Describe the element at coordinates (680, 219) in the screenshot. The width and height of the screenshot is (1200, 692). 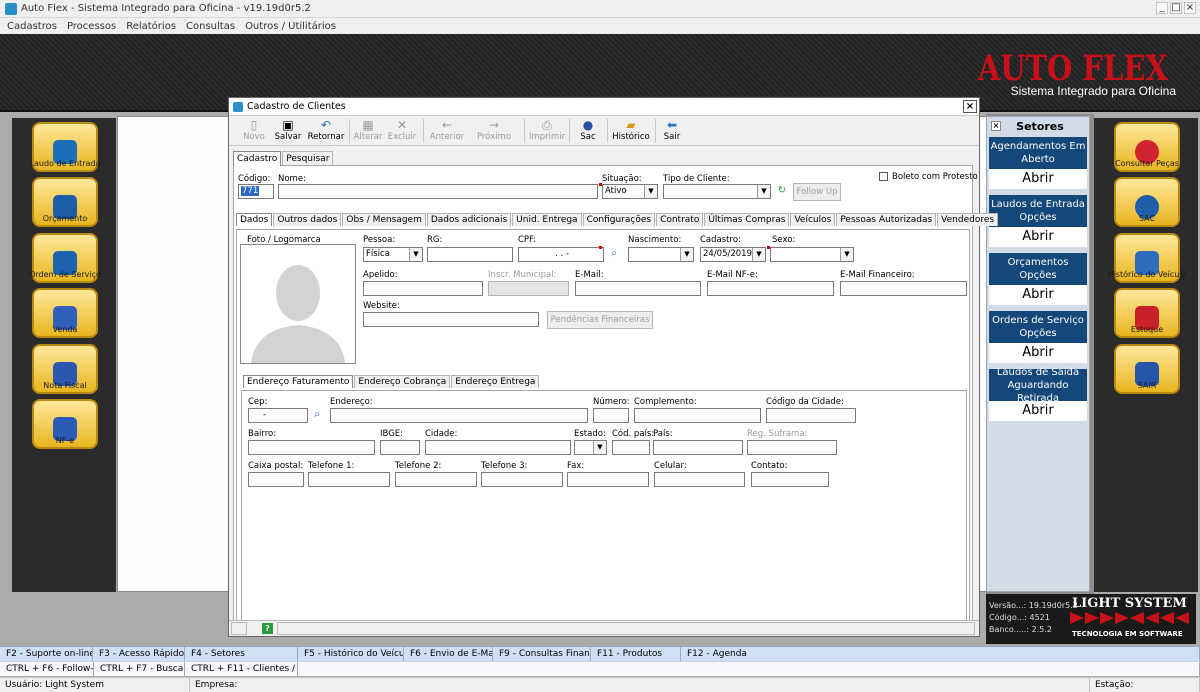
I see `tab-contrato: Contrato` at that location.